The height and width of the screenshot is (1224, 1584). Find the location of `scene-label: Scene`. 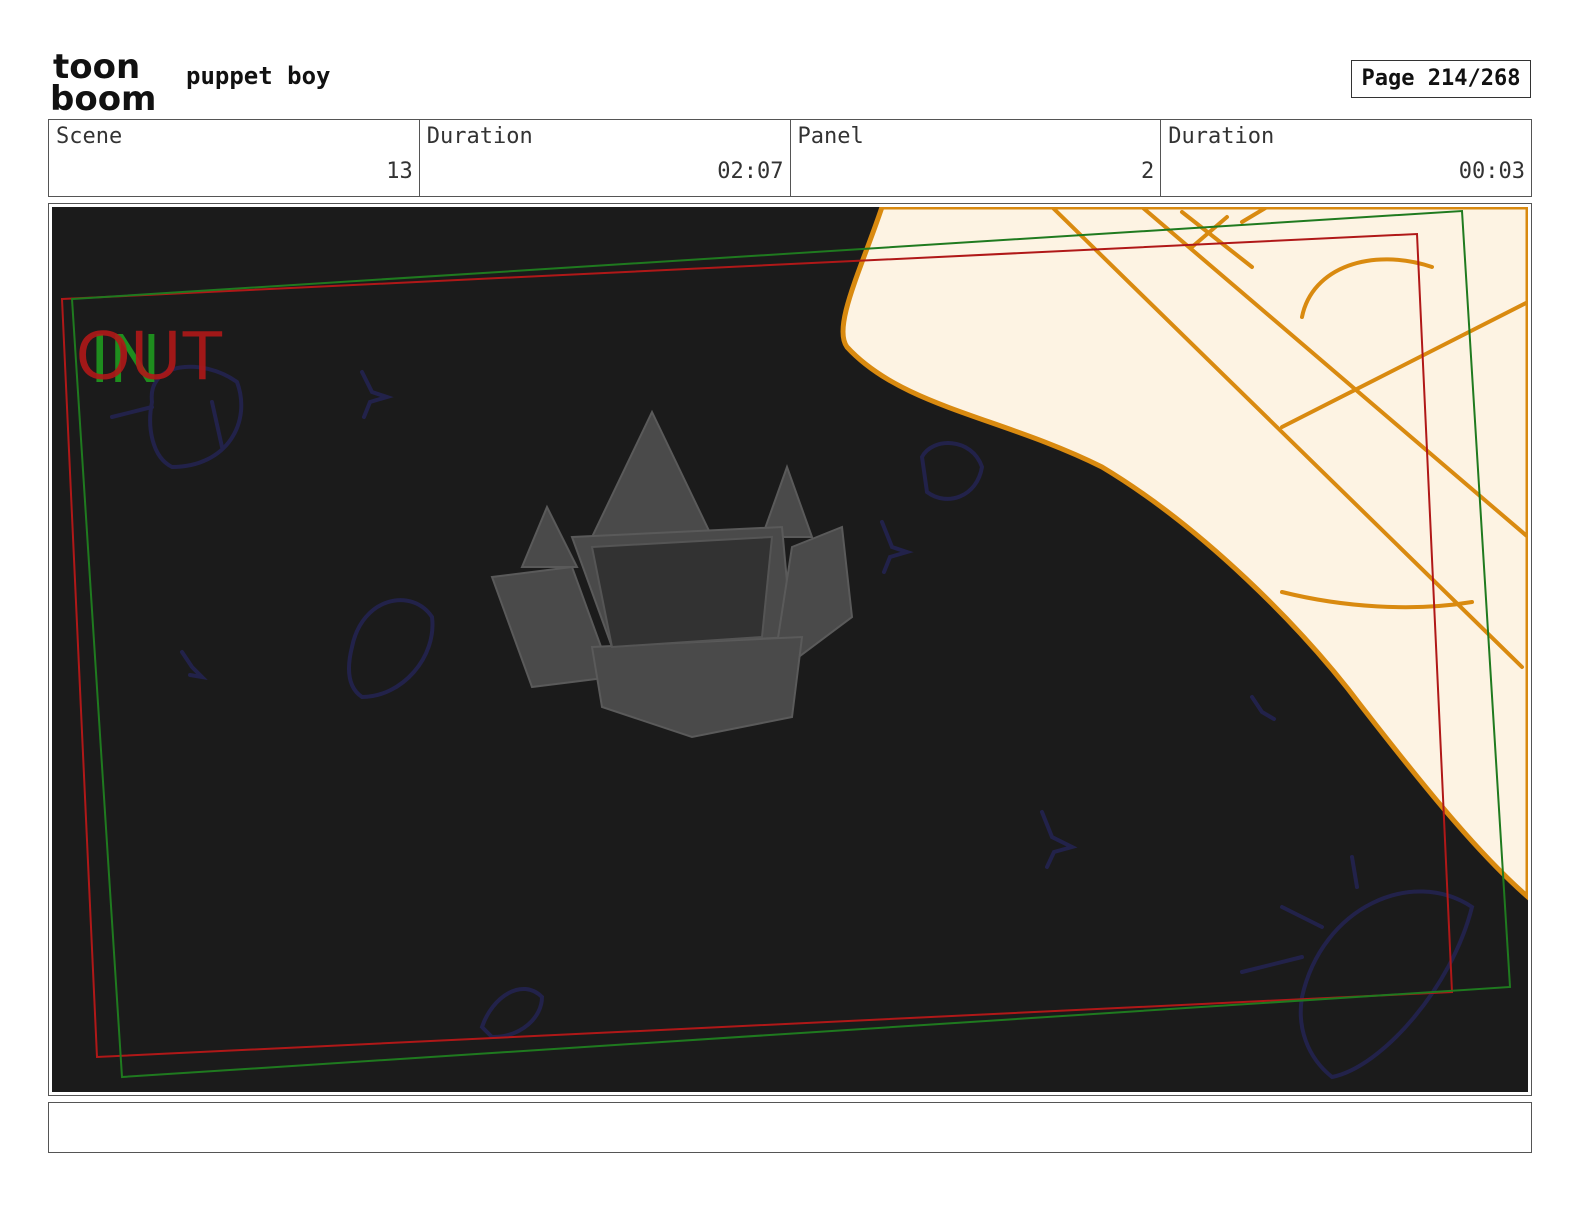

scene-label: Scene is located at coordinates (89, 136).